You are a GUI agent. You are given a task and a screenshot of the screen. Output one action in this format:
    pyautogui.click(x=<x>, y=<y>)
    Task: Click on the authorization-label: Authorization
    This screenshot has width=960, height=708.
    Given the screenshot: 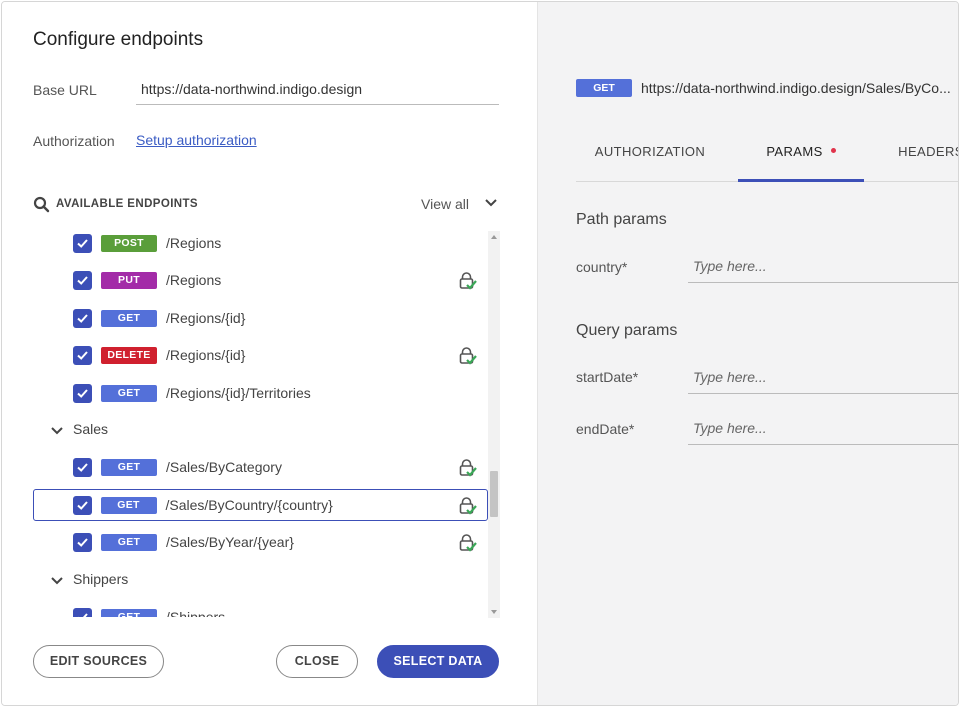 What is the action you would take?
    pyautogui.click(x=74, y=141)
    